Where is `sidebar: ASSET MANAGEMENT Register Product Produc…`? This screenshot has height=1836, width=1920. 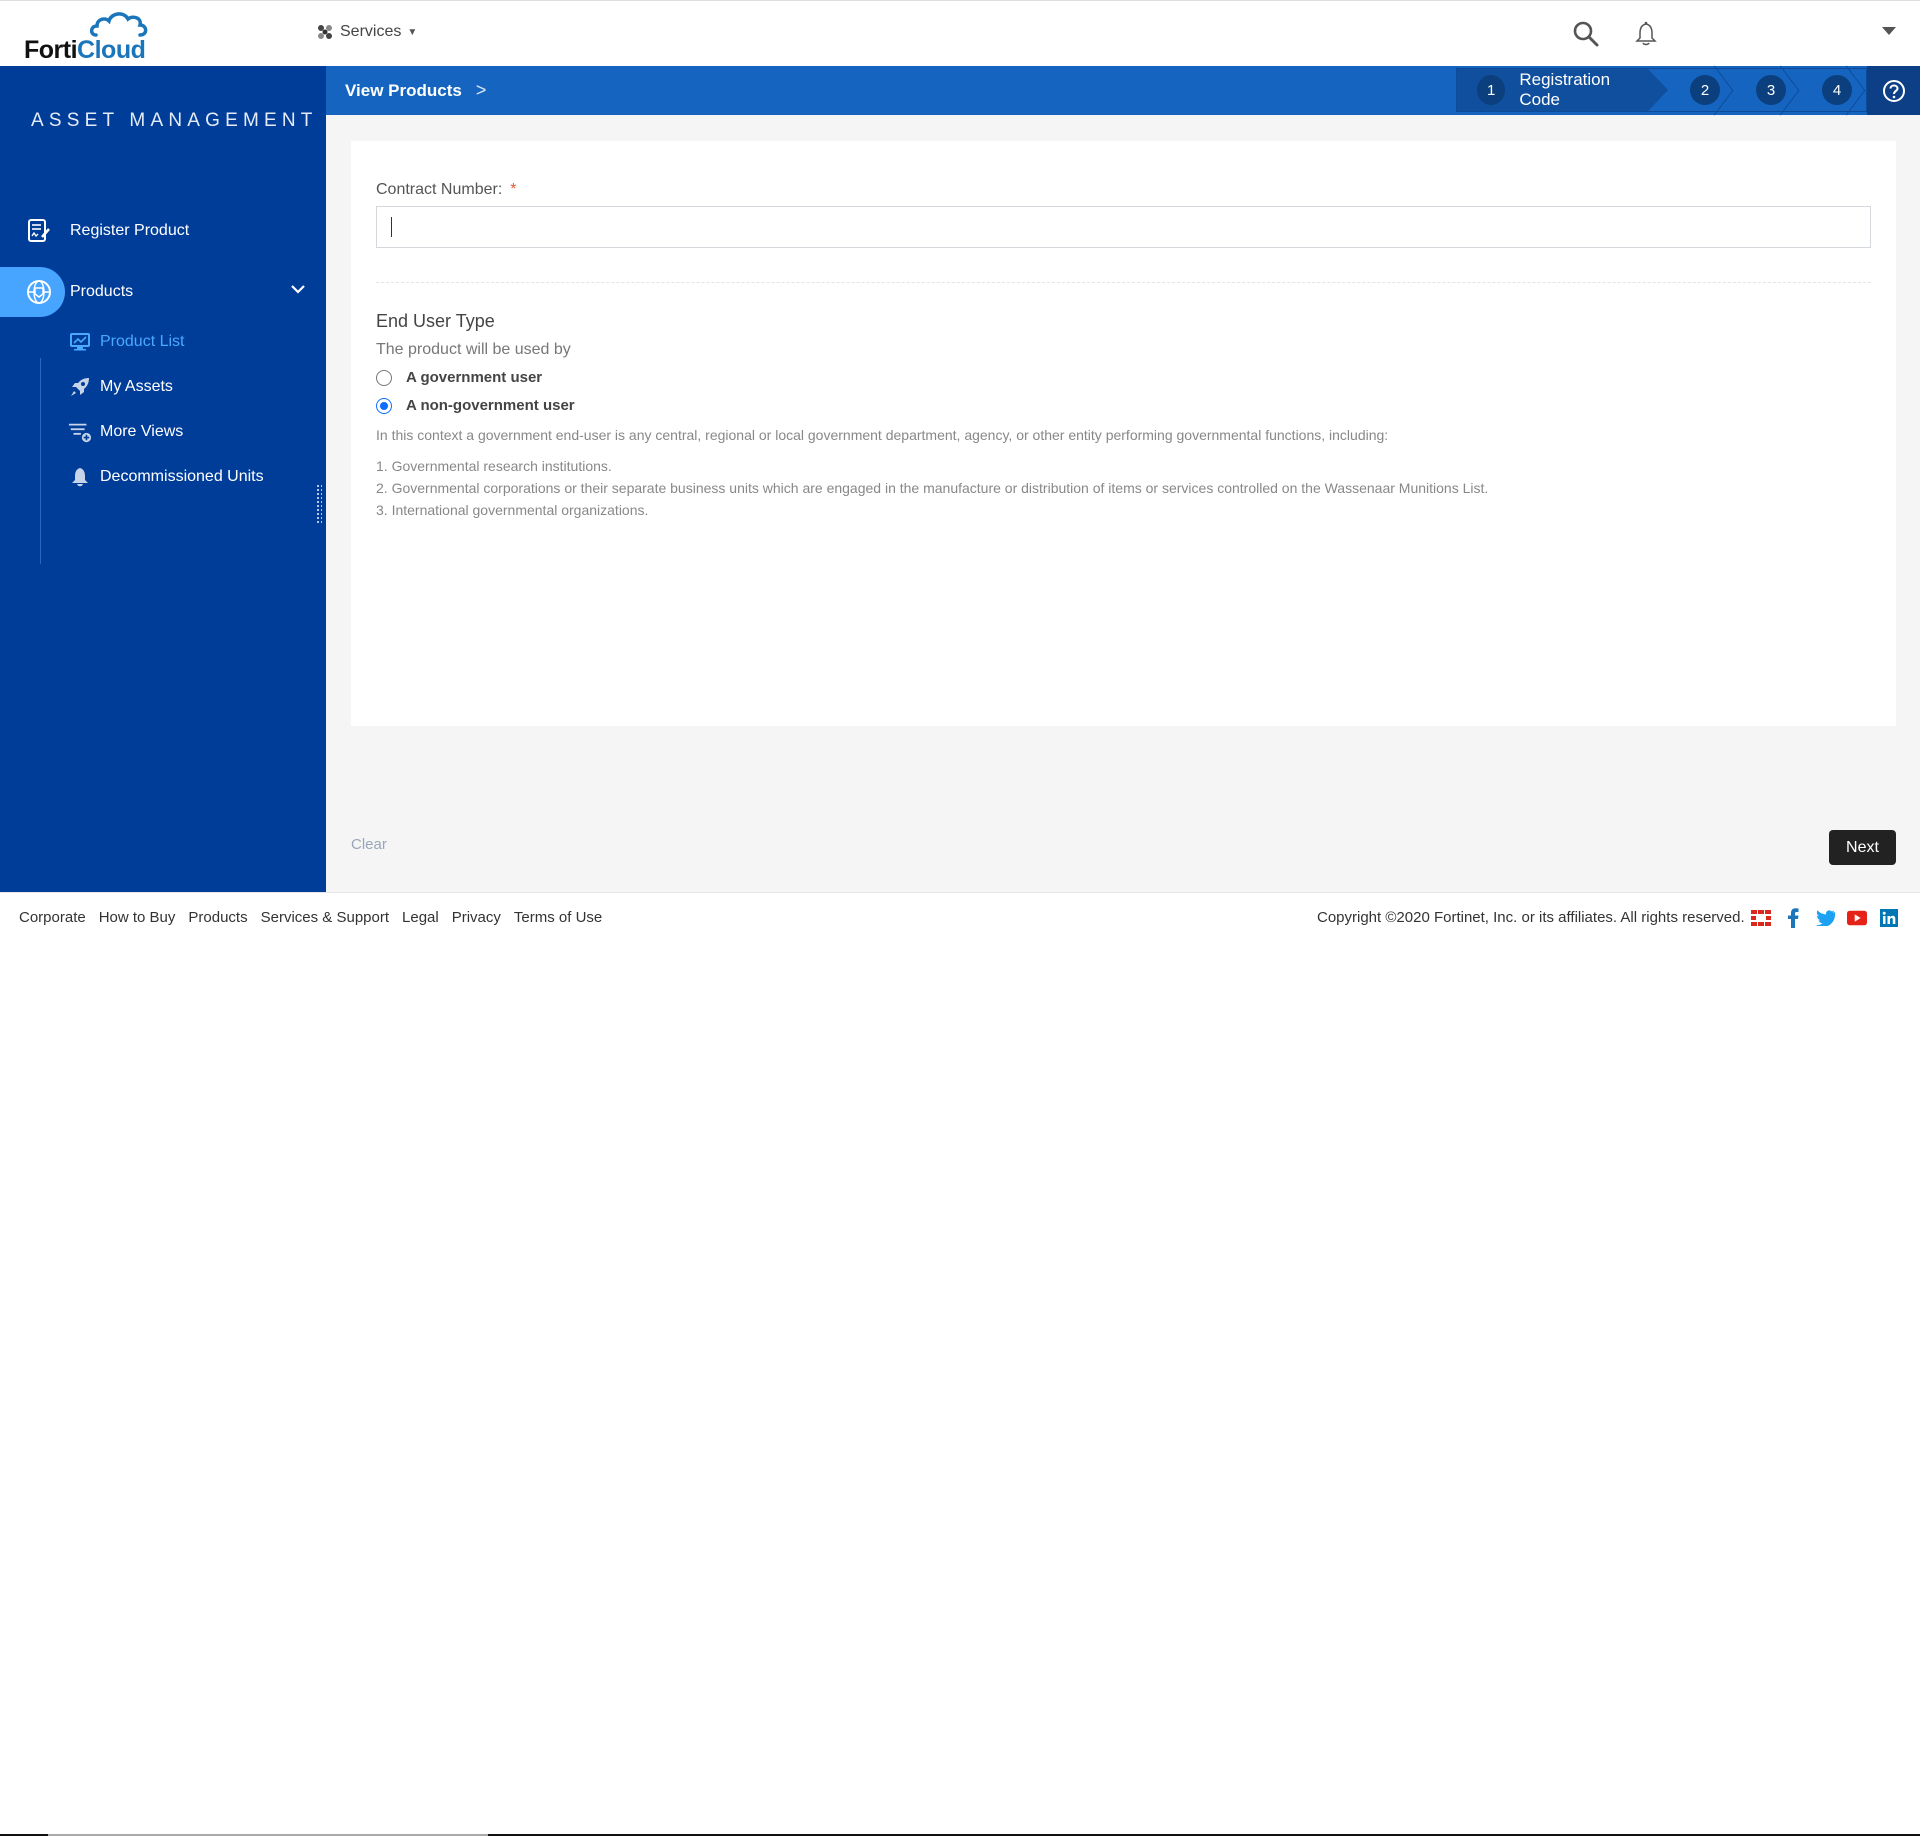 sidebar: ASSET MANAGEMENT Register Product Produc… is located at coordinates (163, 479).